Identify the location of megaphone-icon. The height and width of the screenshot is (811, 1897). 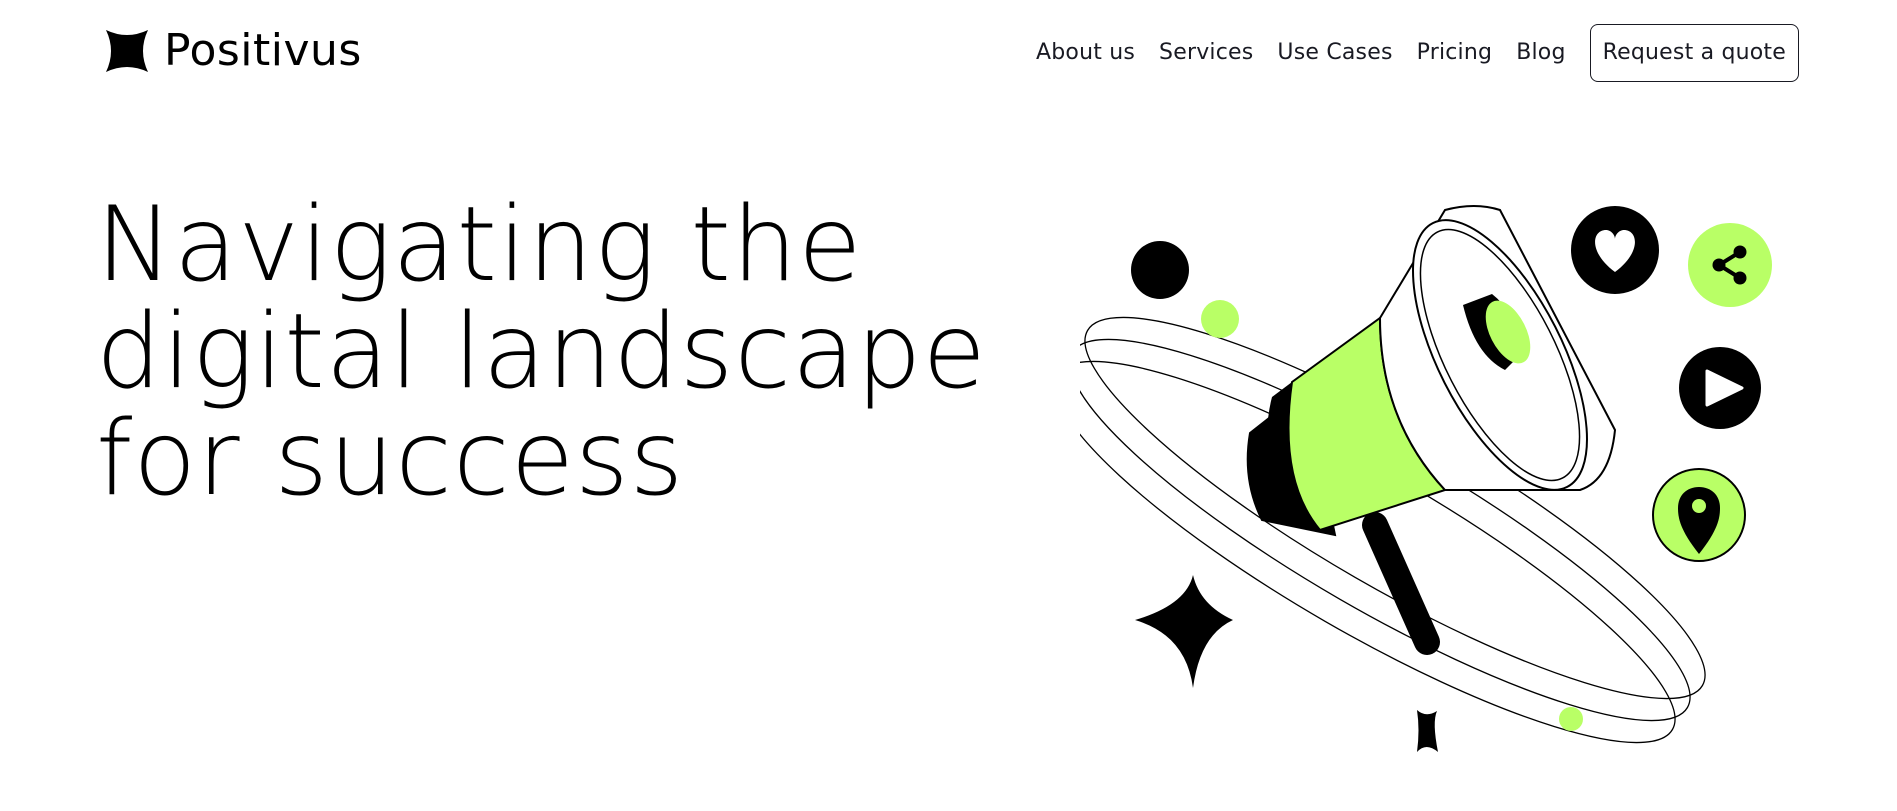
(1431, 430).